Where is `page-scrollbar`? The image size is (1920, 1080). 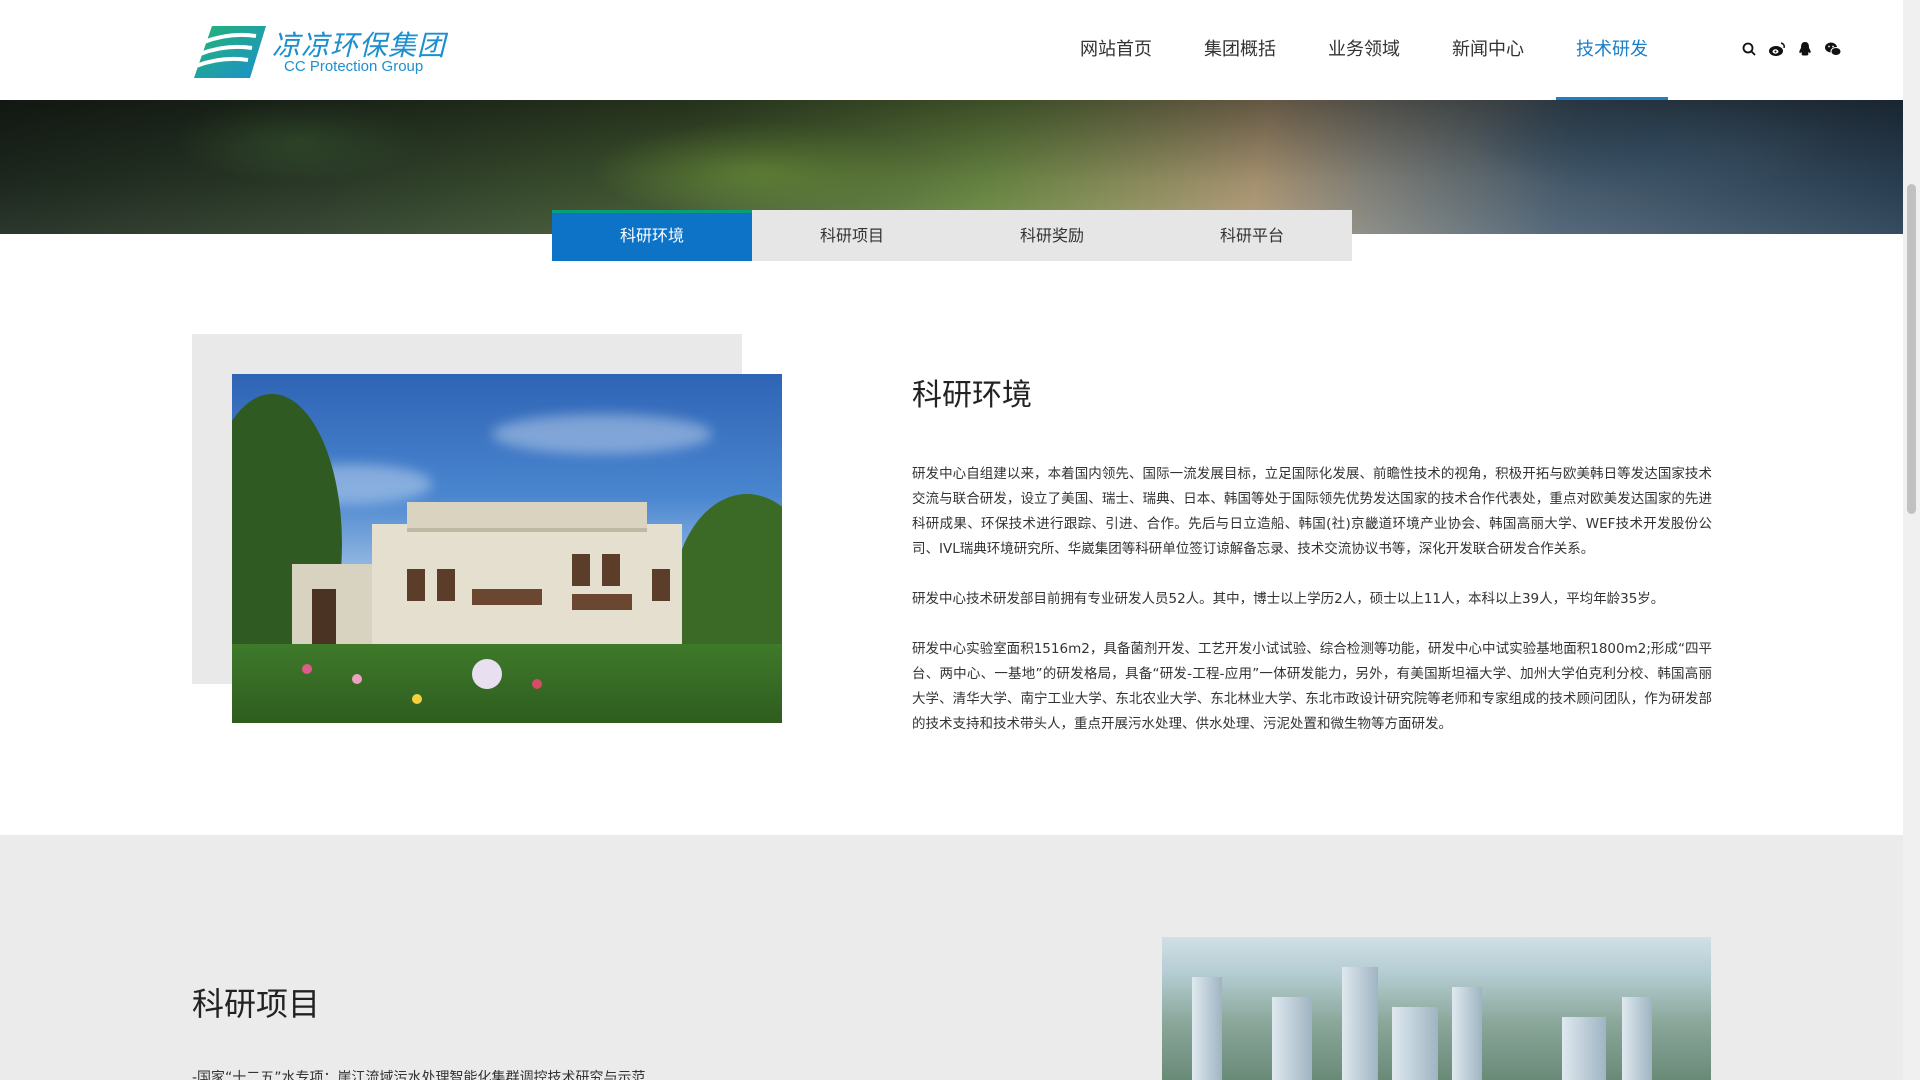
page-scrollbar is located at coordinates (1911, 540).